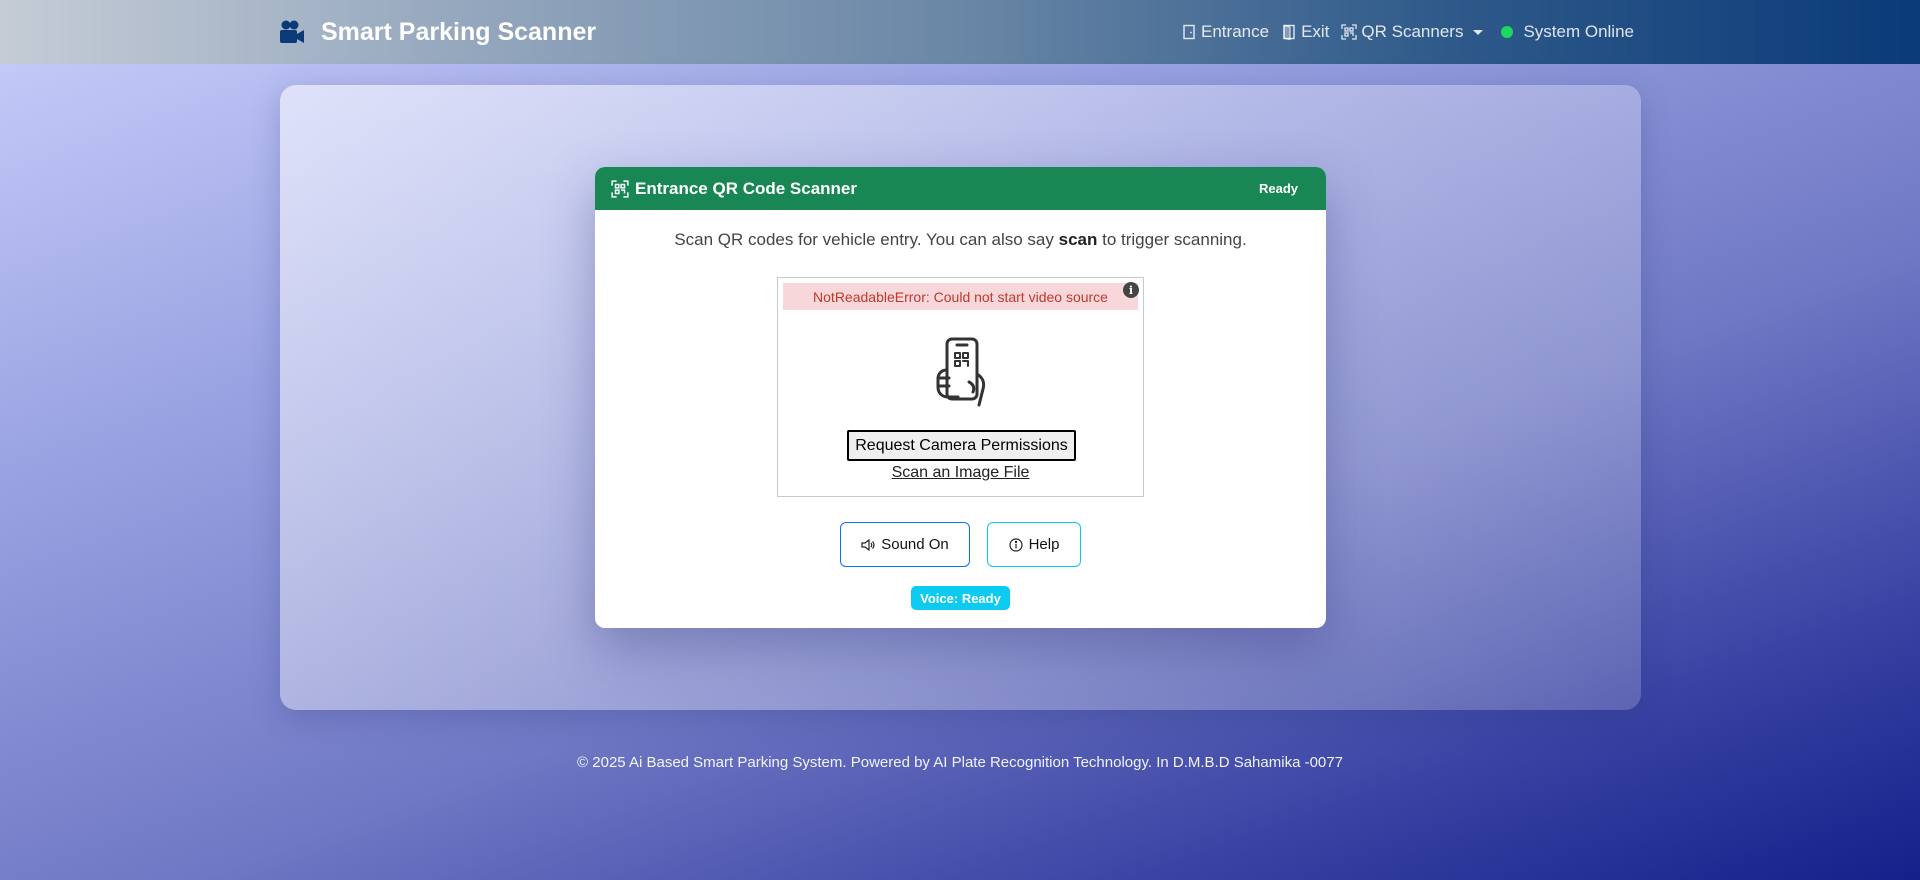  What do you see at coordinates (1235, 31) in the screenshot?
I see `nav-link-entrance-label: Entrance` at bounding box center [1235, 31].